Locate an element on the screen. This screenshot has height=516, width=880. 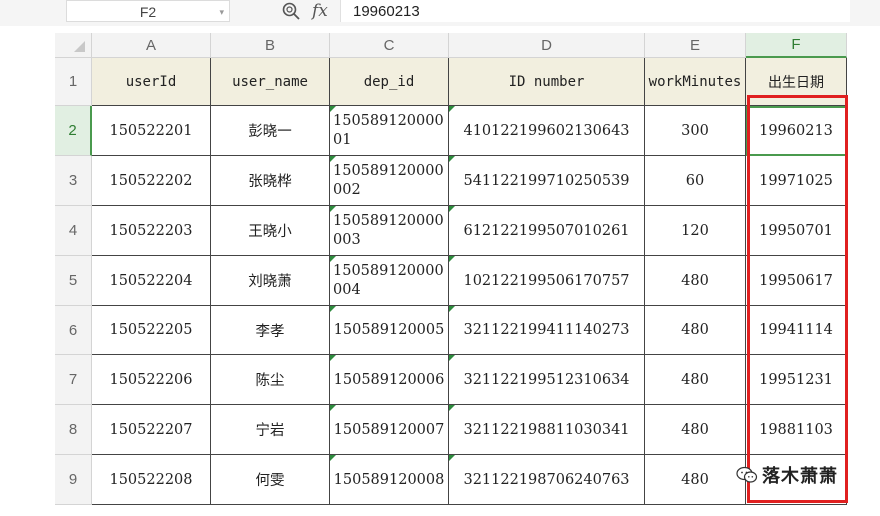
table-cell: 150522205 is located at coordinates (151, 330).